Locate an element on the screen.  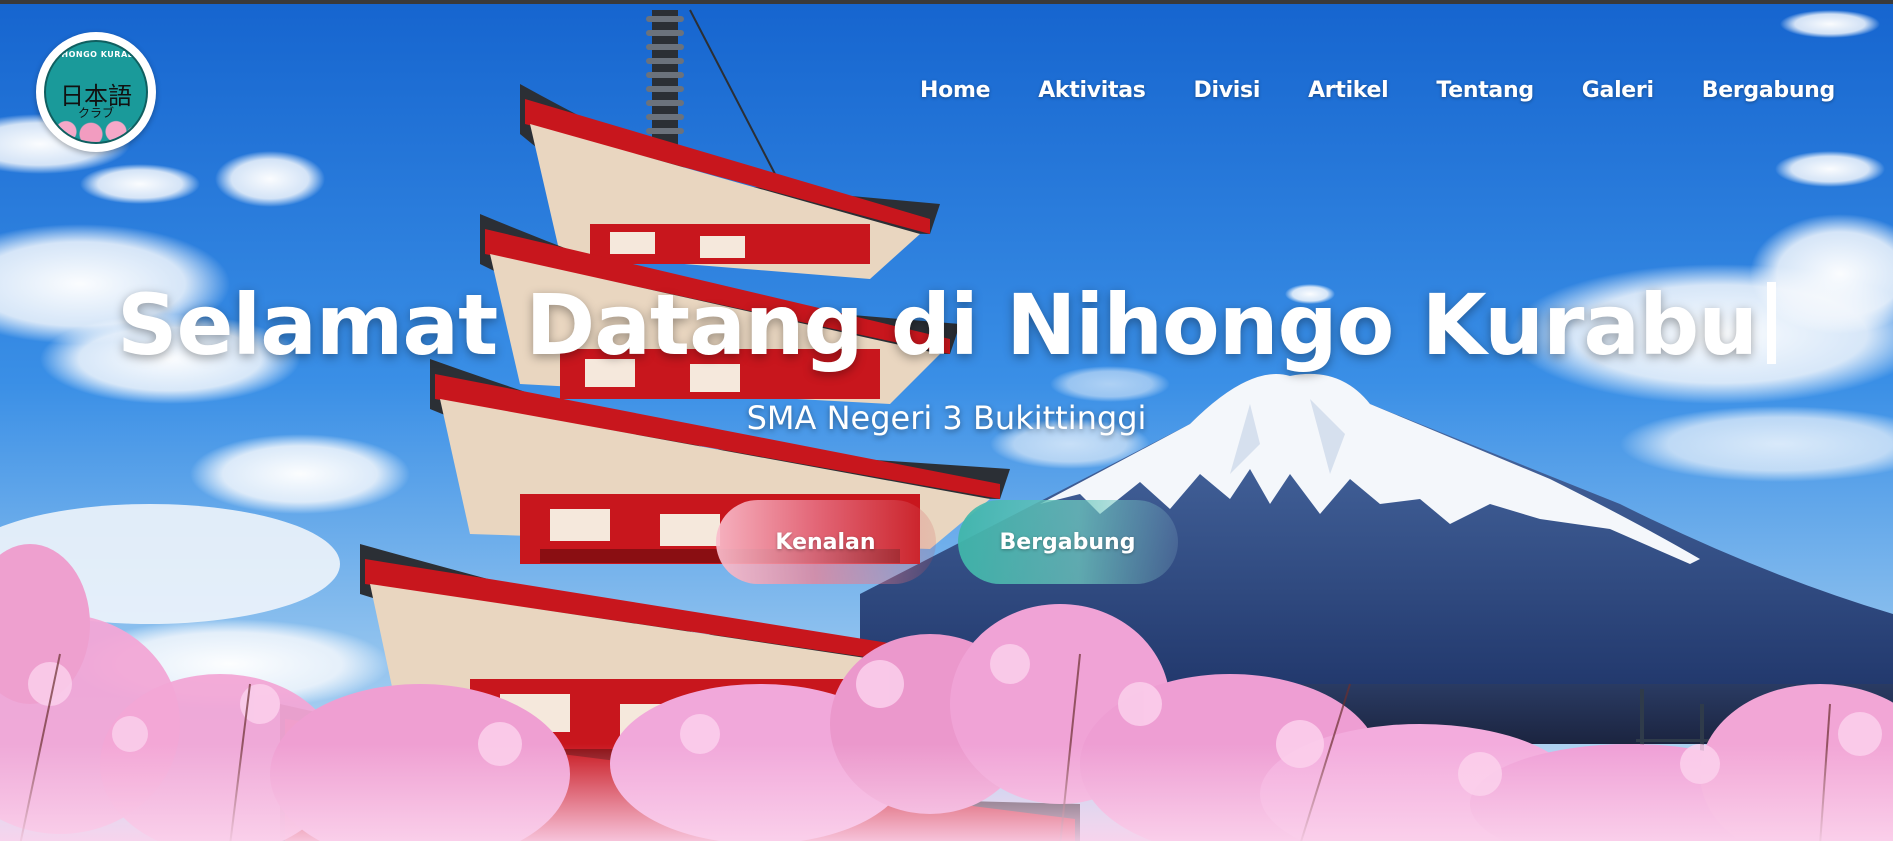
nav-link-artikel: Artikel is located at coordinates (1348, 90).